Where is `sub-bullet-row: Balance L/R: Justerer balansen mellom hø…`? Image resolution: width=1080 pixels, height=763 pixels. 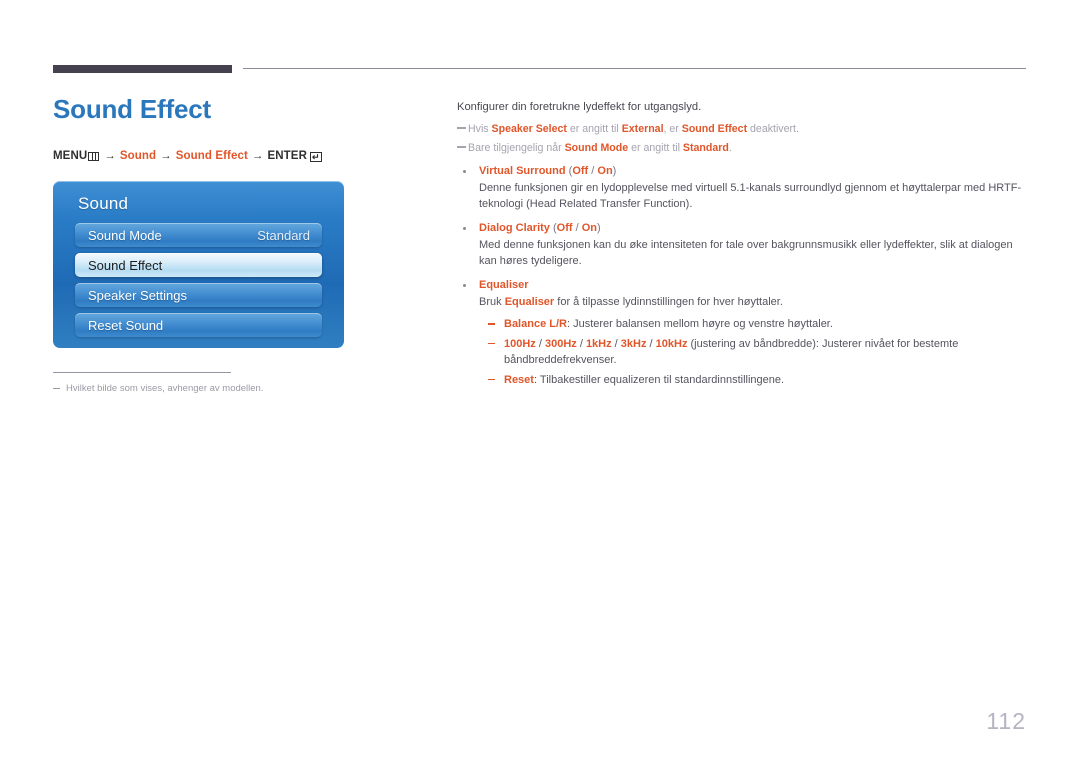 sub-bullet-row: Balance L/R: Justerer balansen mellom hø… is located at coordinates (754, 324).